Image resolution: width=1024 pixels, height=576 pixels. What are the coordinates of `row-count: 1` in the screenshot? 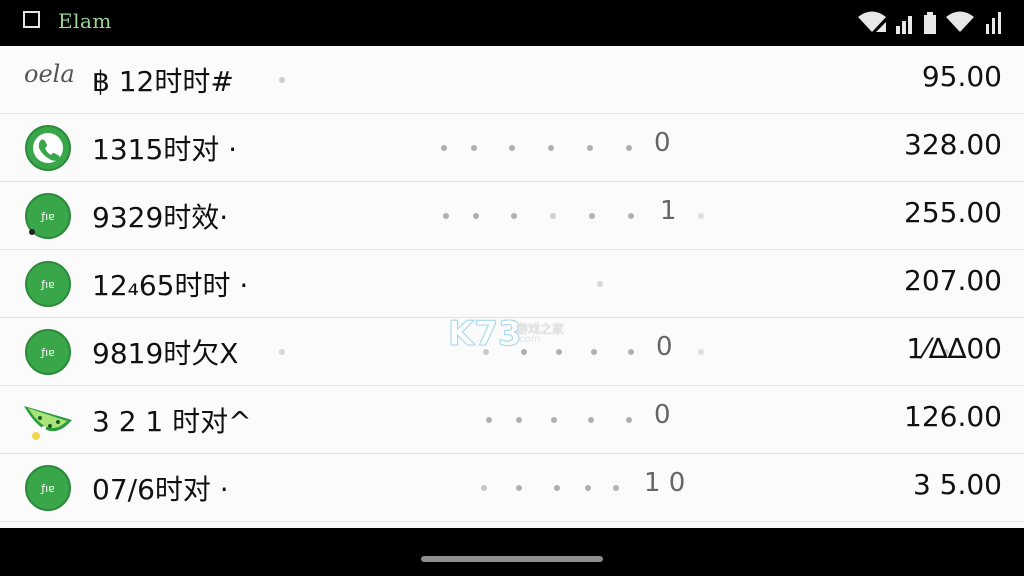 It's located at (668, 211).